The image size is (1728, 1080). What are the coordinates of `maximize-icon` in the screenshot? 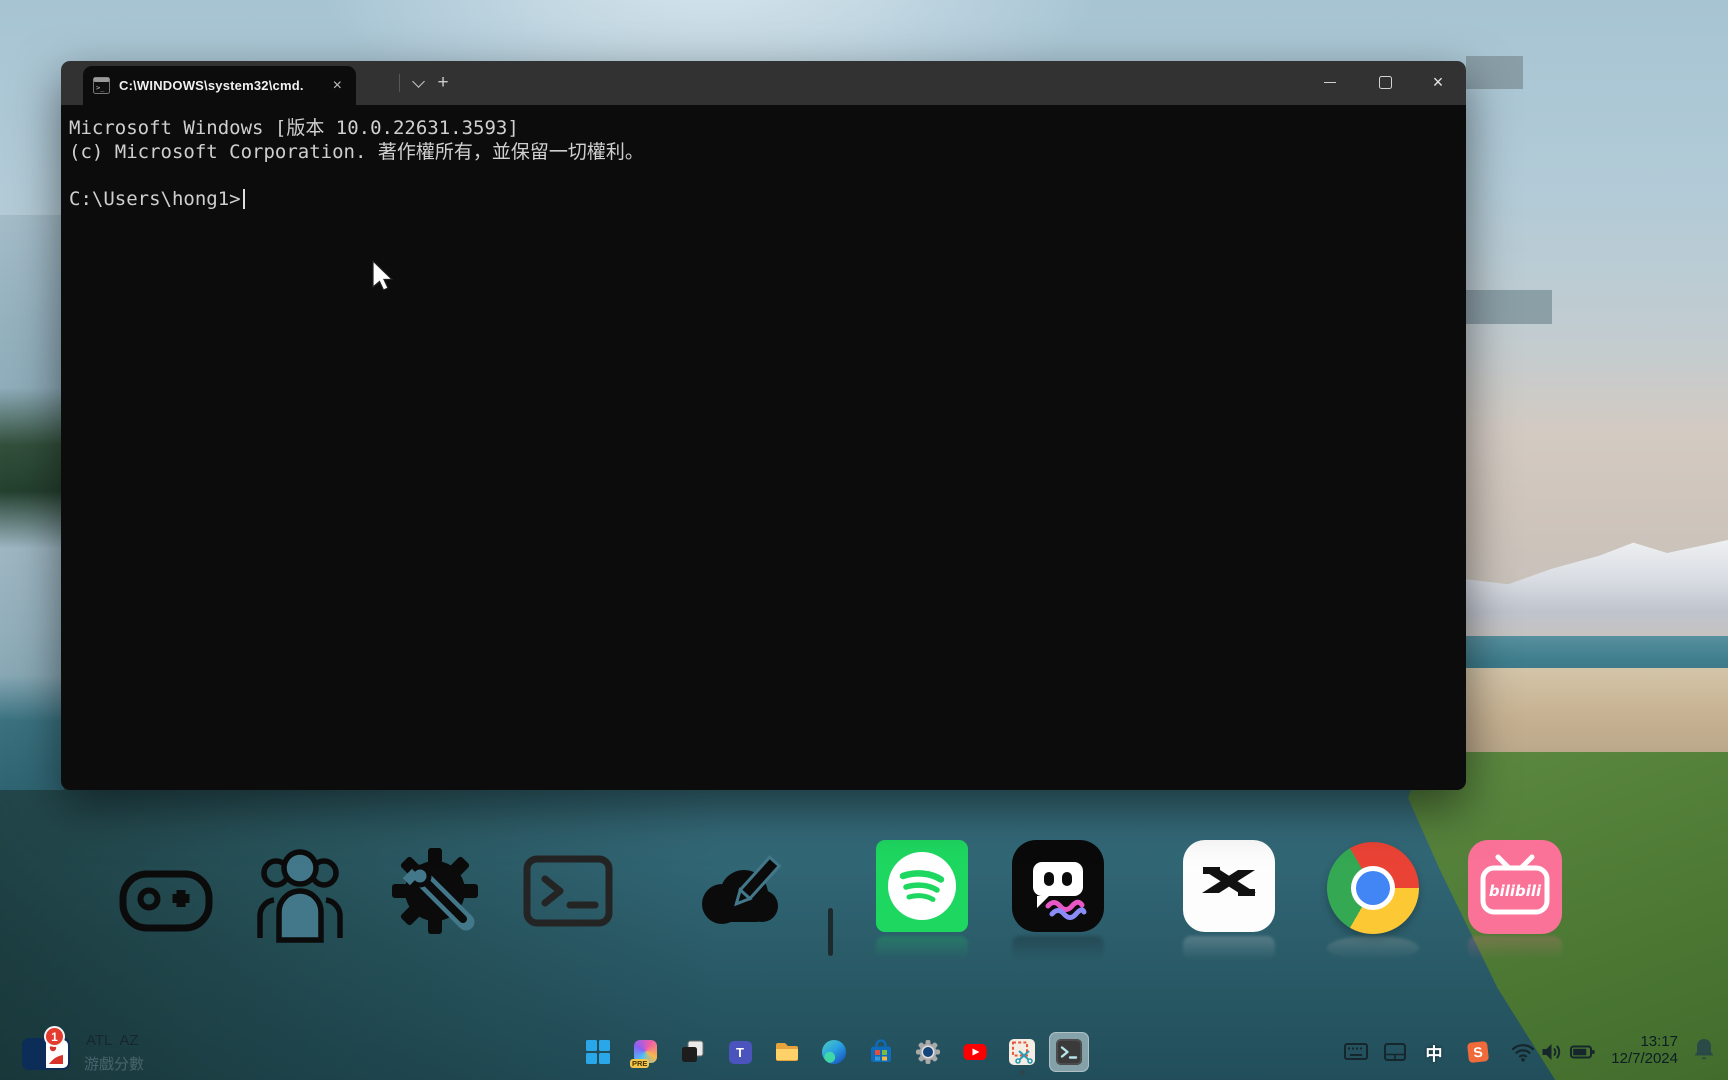 It's located at (1385, 82).